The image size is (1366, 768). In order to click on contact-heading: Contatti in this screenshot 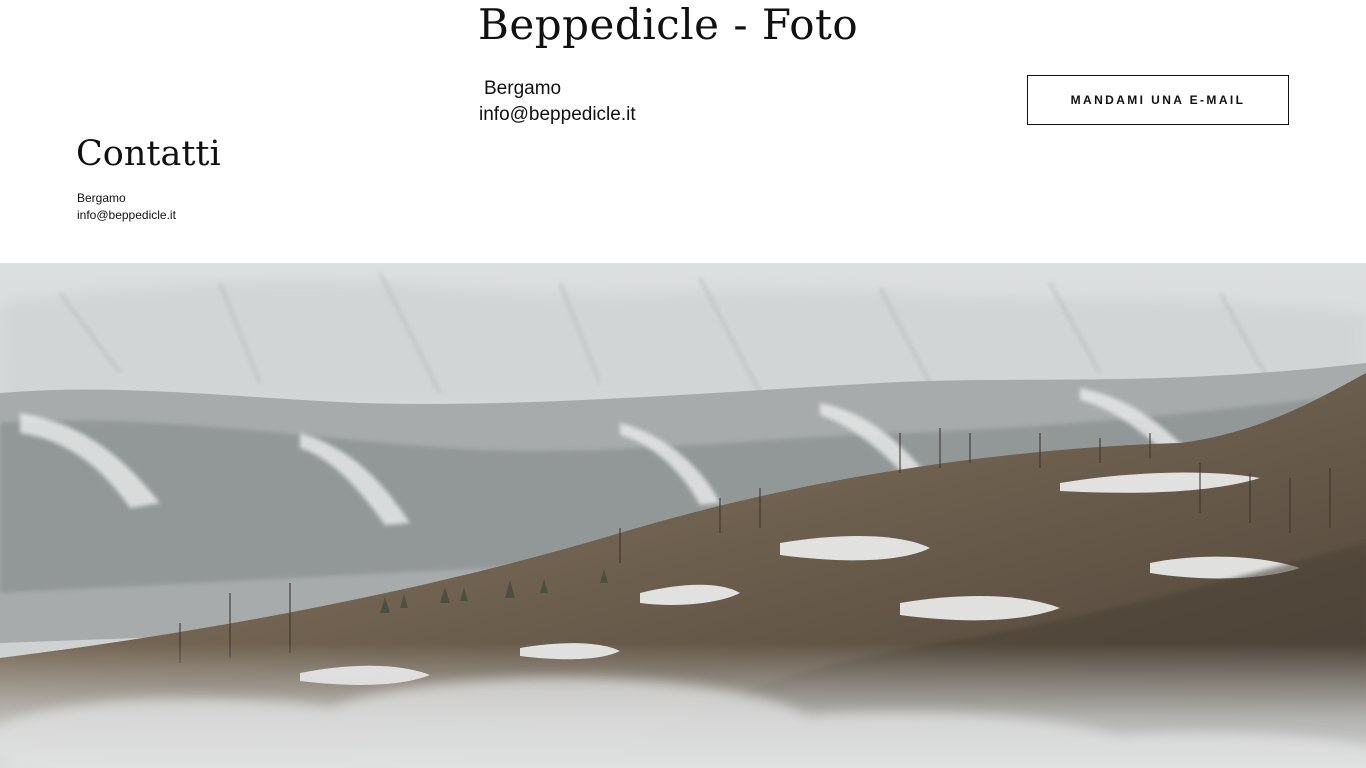, I will do `click(148, 154)`.